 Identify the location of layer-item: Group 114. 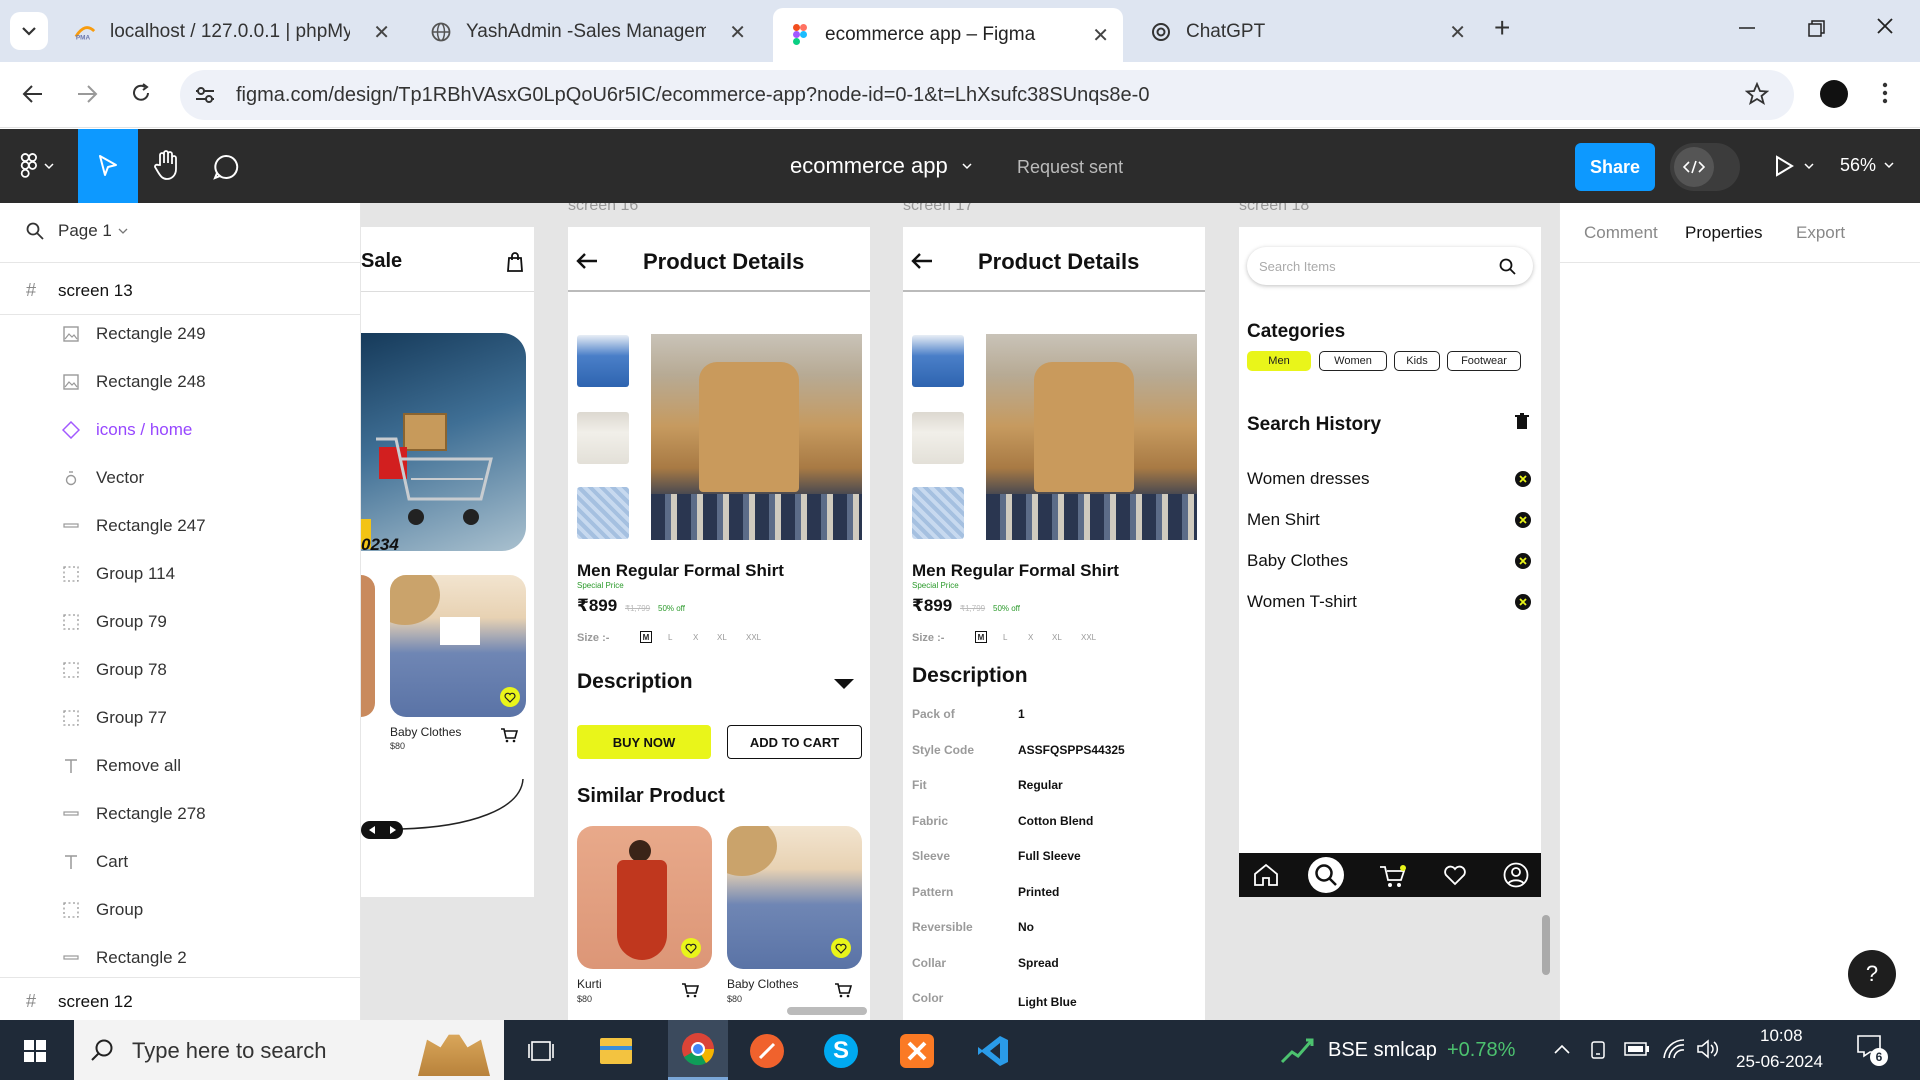
(180, 574).